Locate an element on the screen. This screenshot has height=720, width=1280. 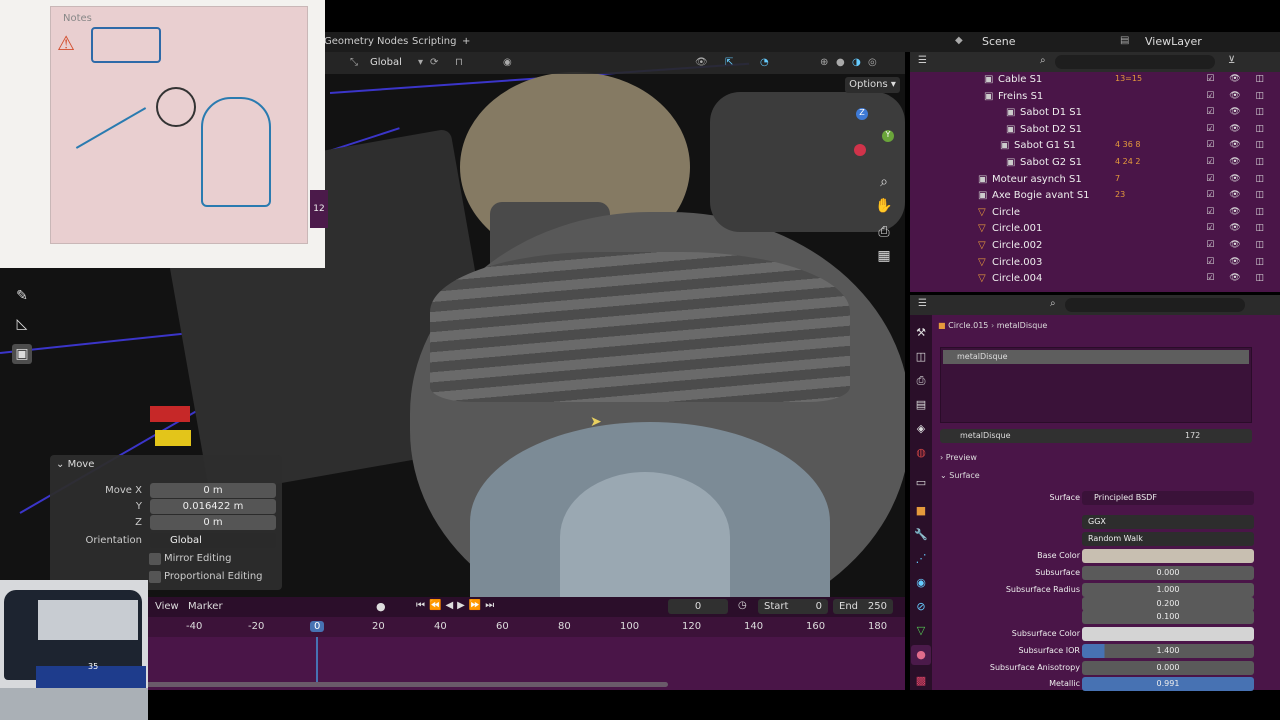
shading-wireframe-icon: ⊕ is located at coordinates (824, 62).